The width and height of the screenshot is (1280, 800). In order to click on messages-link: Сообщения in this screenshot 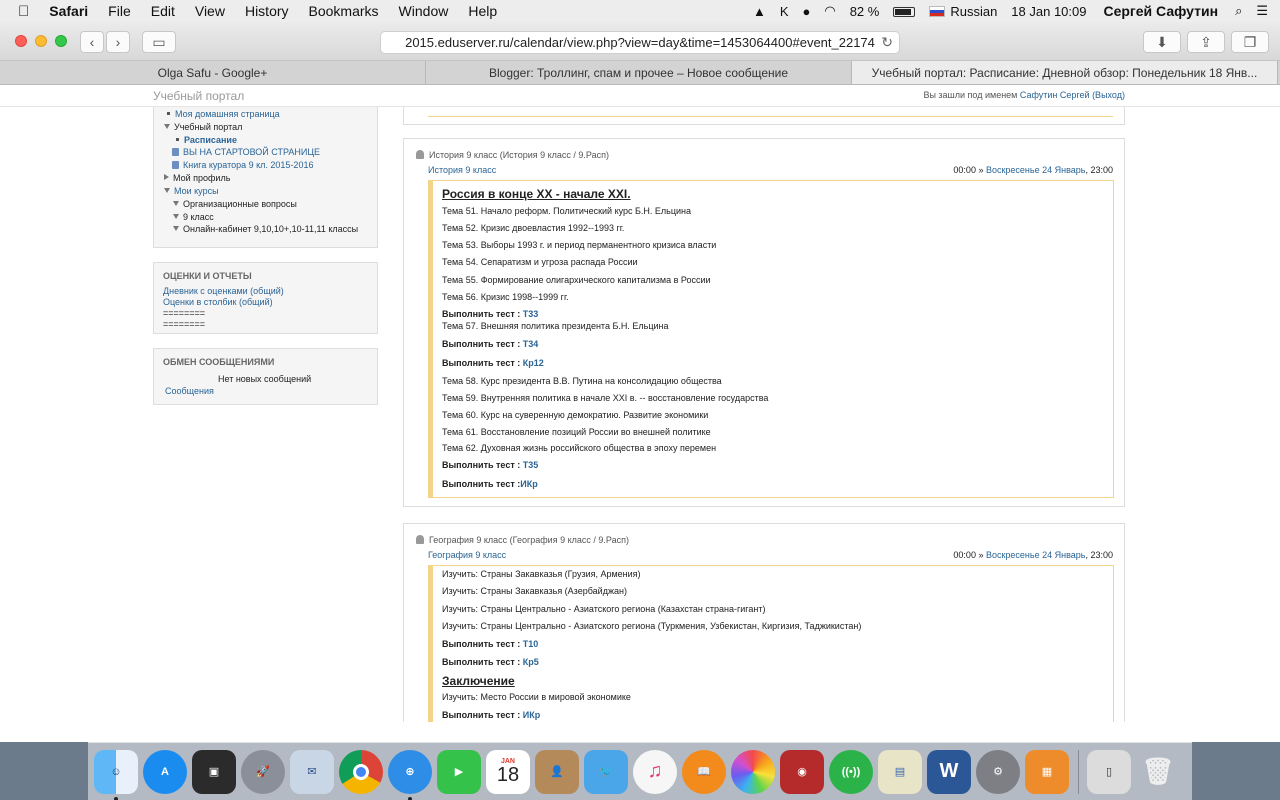, I will do `click(265, 390)`.